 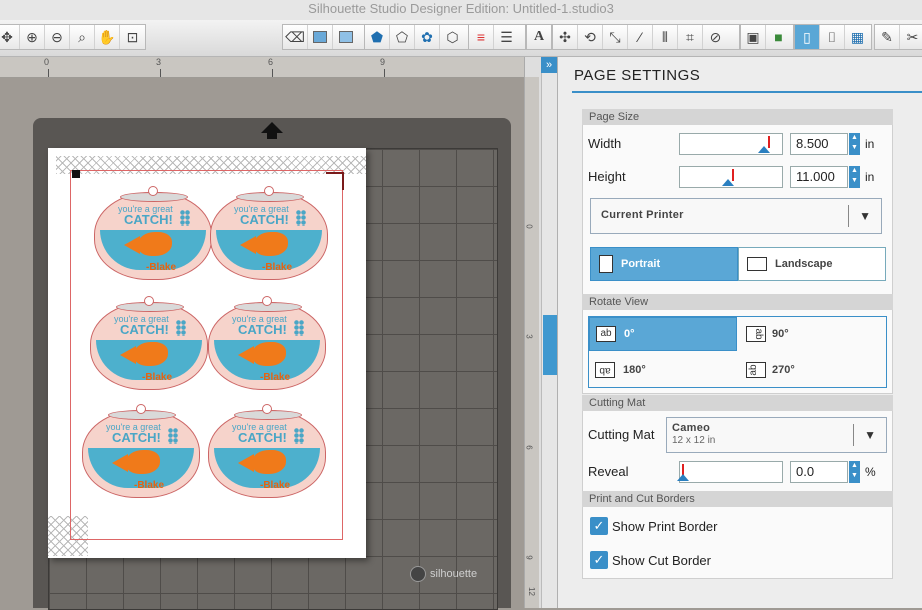 I want to click on media-dropdown-value: Current Printer, so click(x=642, y=215).